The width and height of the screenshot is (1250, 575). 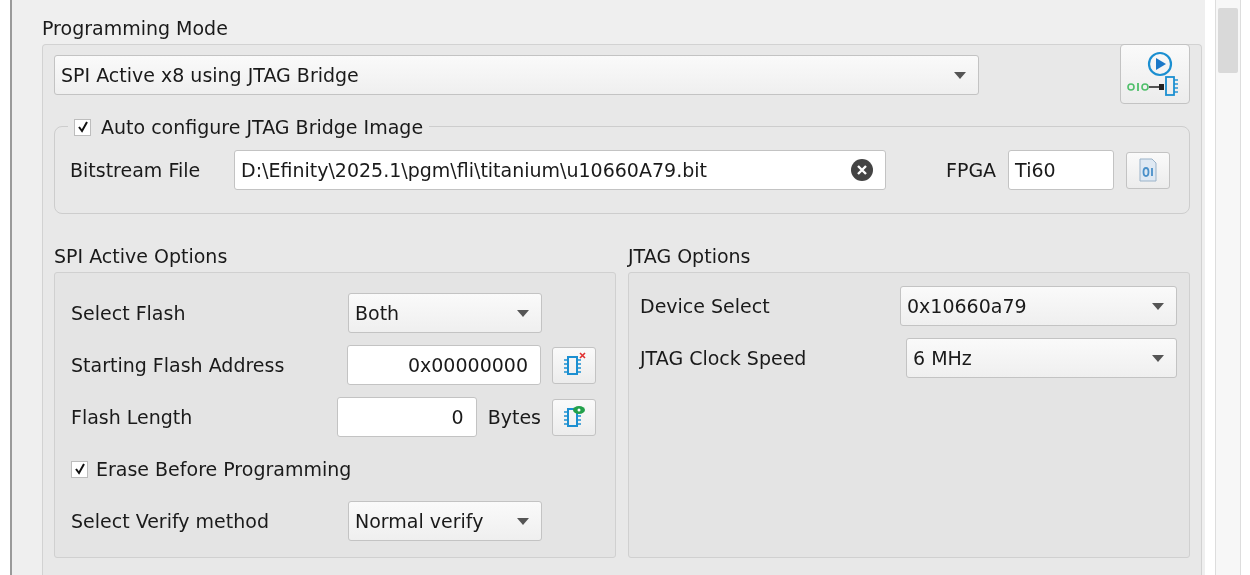 I want to click on section-title: Programming Mode, so click(x=135, y=28).